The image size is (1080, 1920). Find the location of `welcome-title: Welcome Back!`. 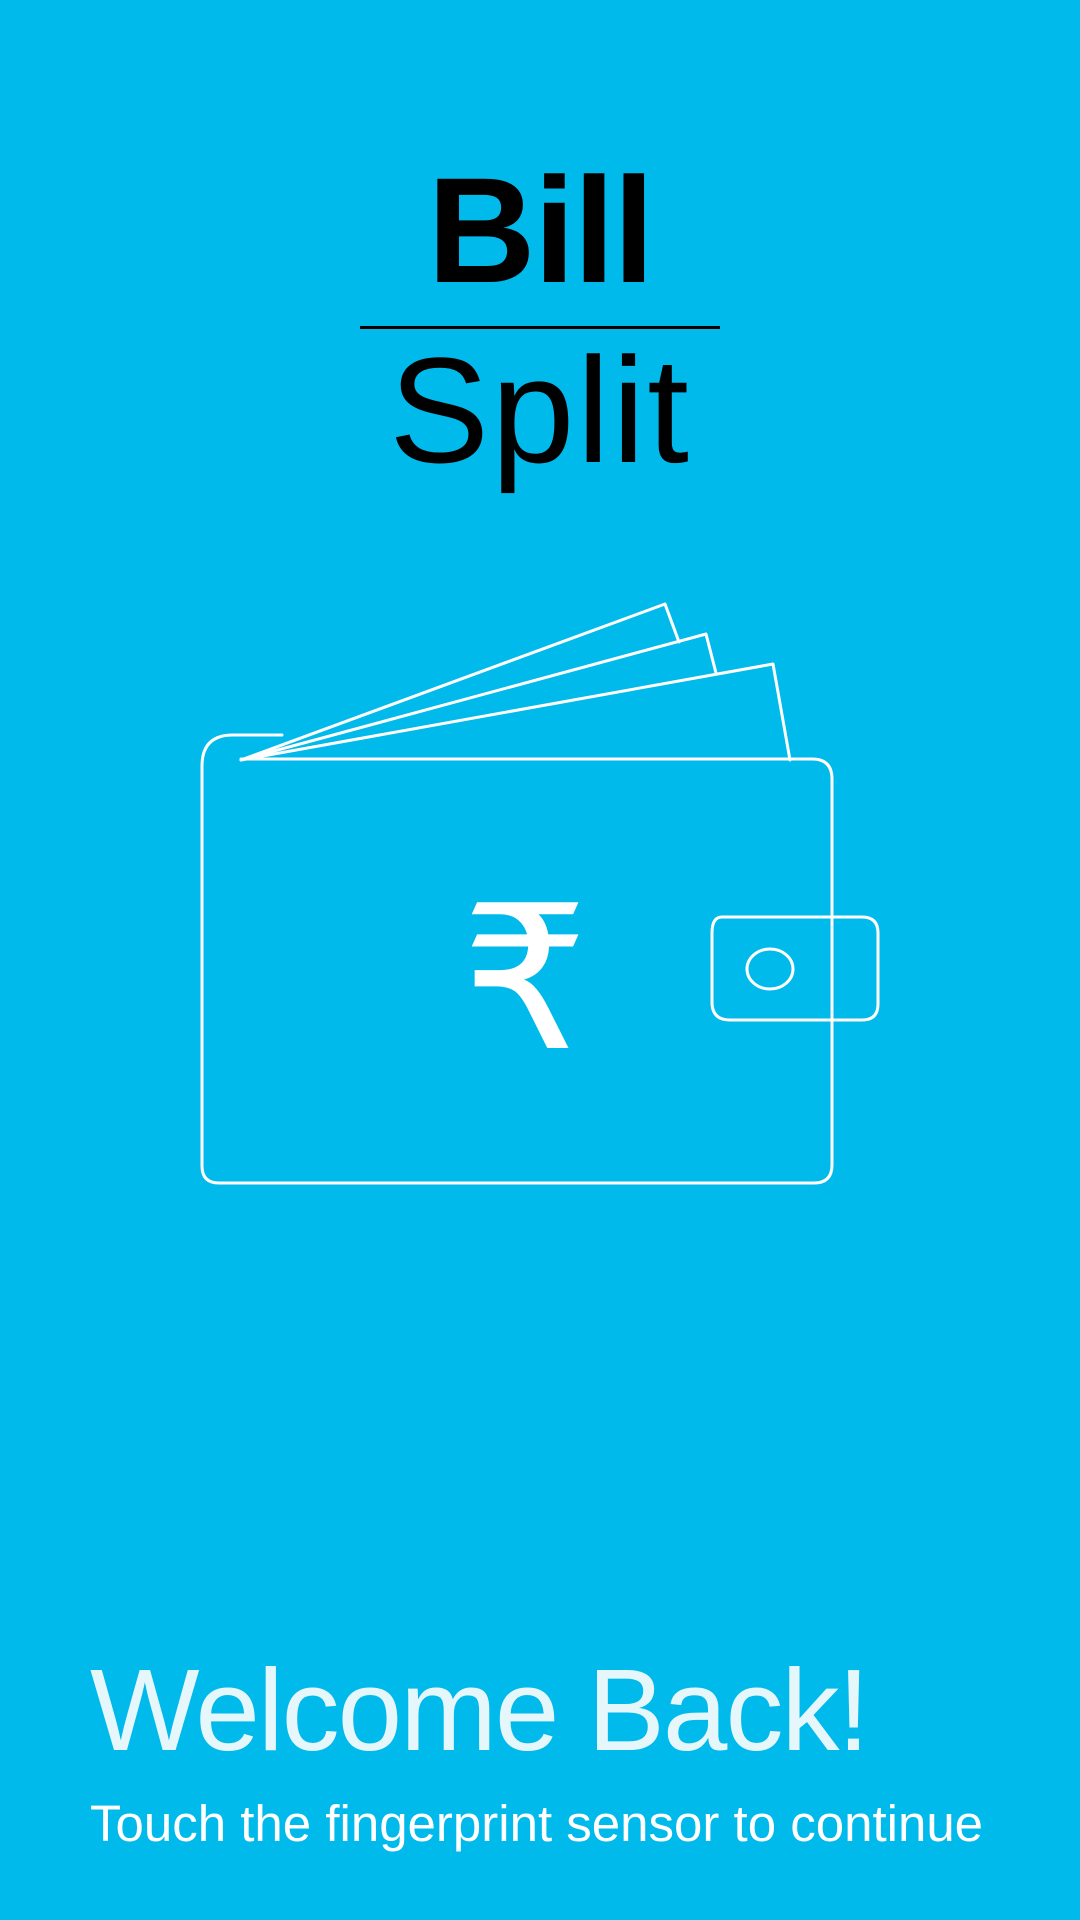

welcome-title: Welcome Back! is located at coordinates (480, 1710).